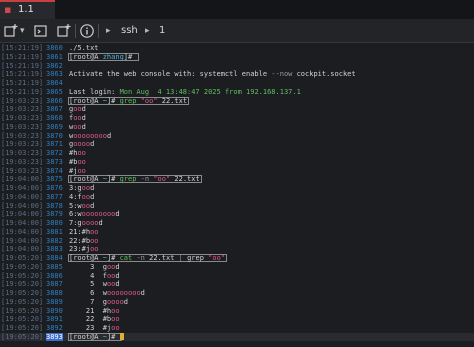 Image resolution: width=474 pixels, height=347 pixels. Describe the element at coordinates (98, 302) in the screenshot. I see `line-text: 7 gooood` at that location.